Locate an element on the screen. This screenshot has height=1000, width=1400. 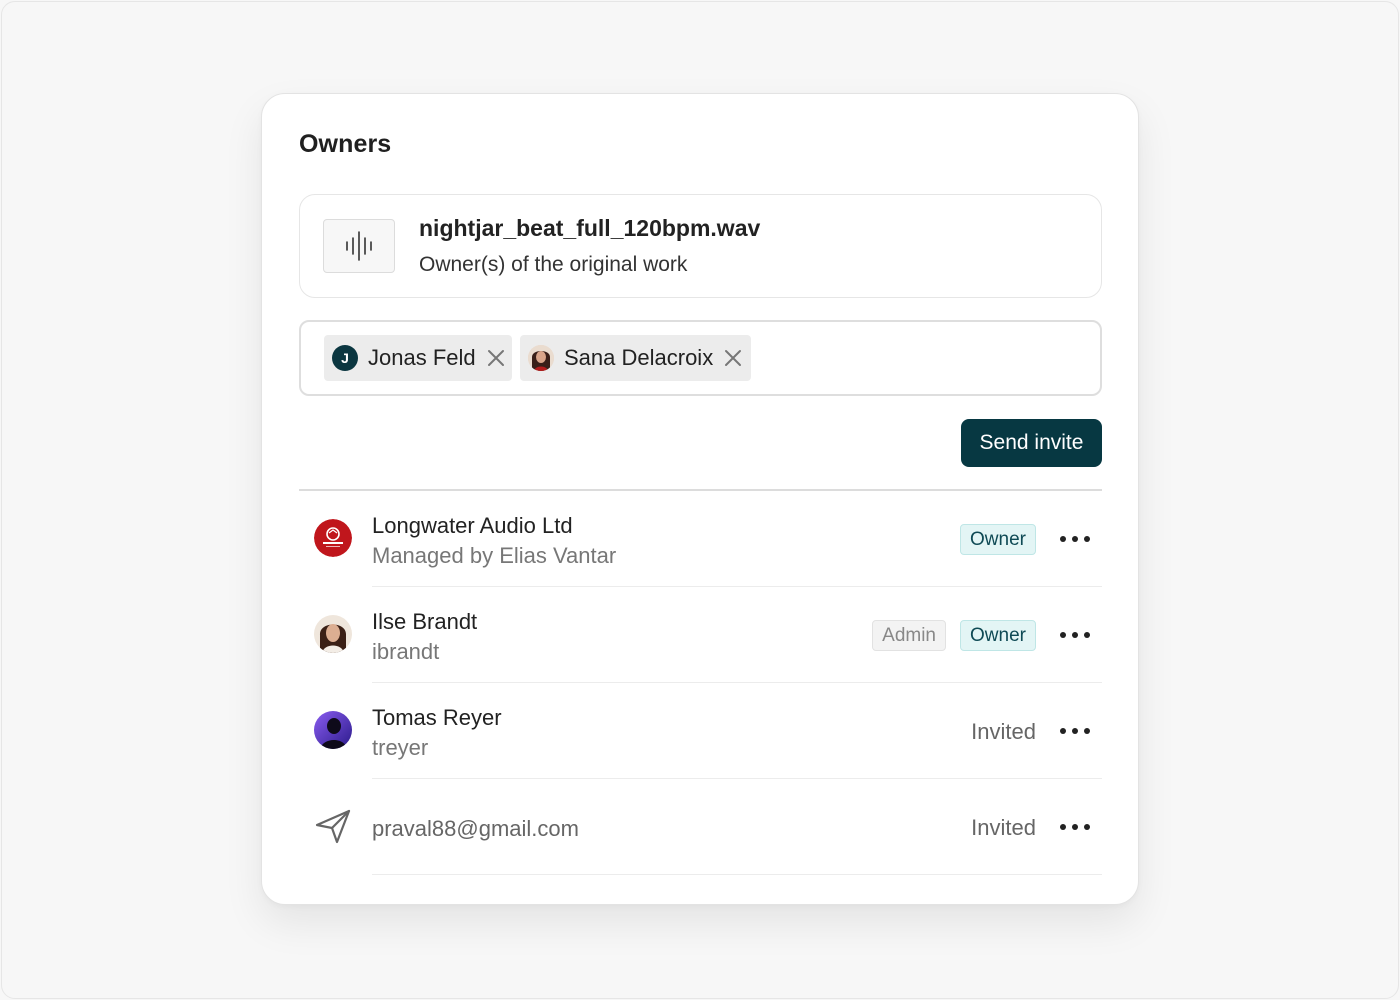
owner-chip: Sana Delacroix is located at coordinates (635, 358).